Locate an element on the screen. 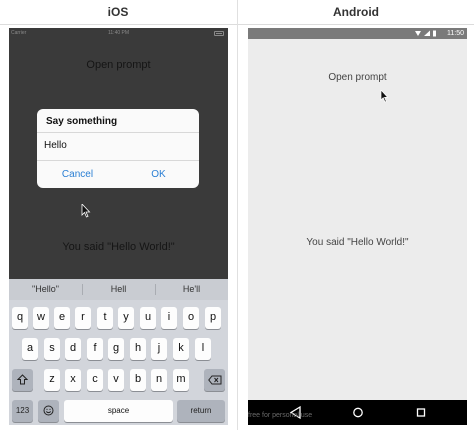  key-u: u is located at coordinates (148, 318).